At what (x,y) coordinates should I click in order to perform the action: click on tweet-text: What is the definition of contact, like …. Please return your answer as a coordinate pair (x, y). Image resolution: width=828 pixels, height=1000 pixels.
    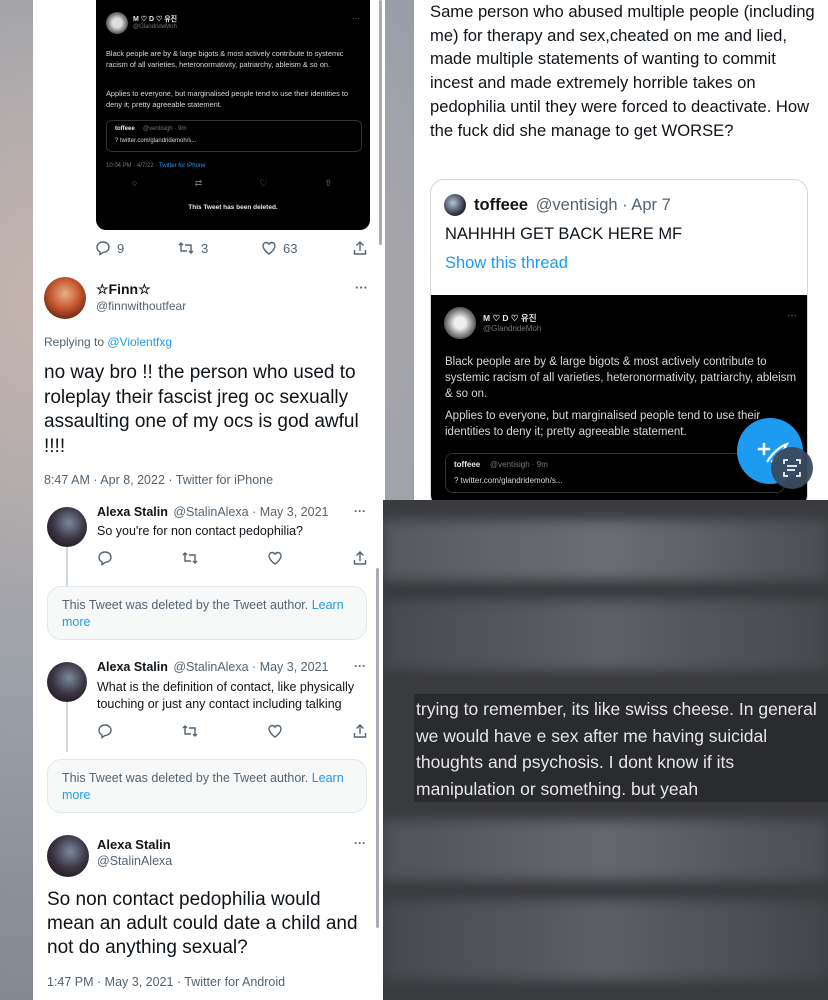
    Looking at the image, I should click on (226, 695).